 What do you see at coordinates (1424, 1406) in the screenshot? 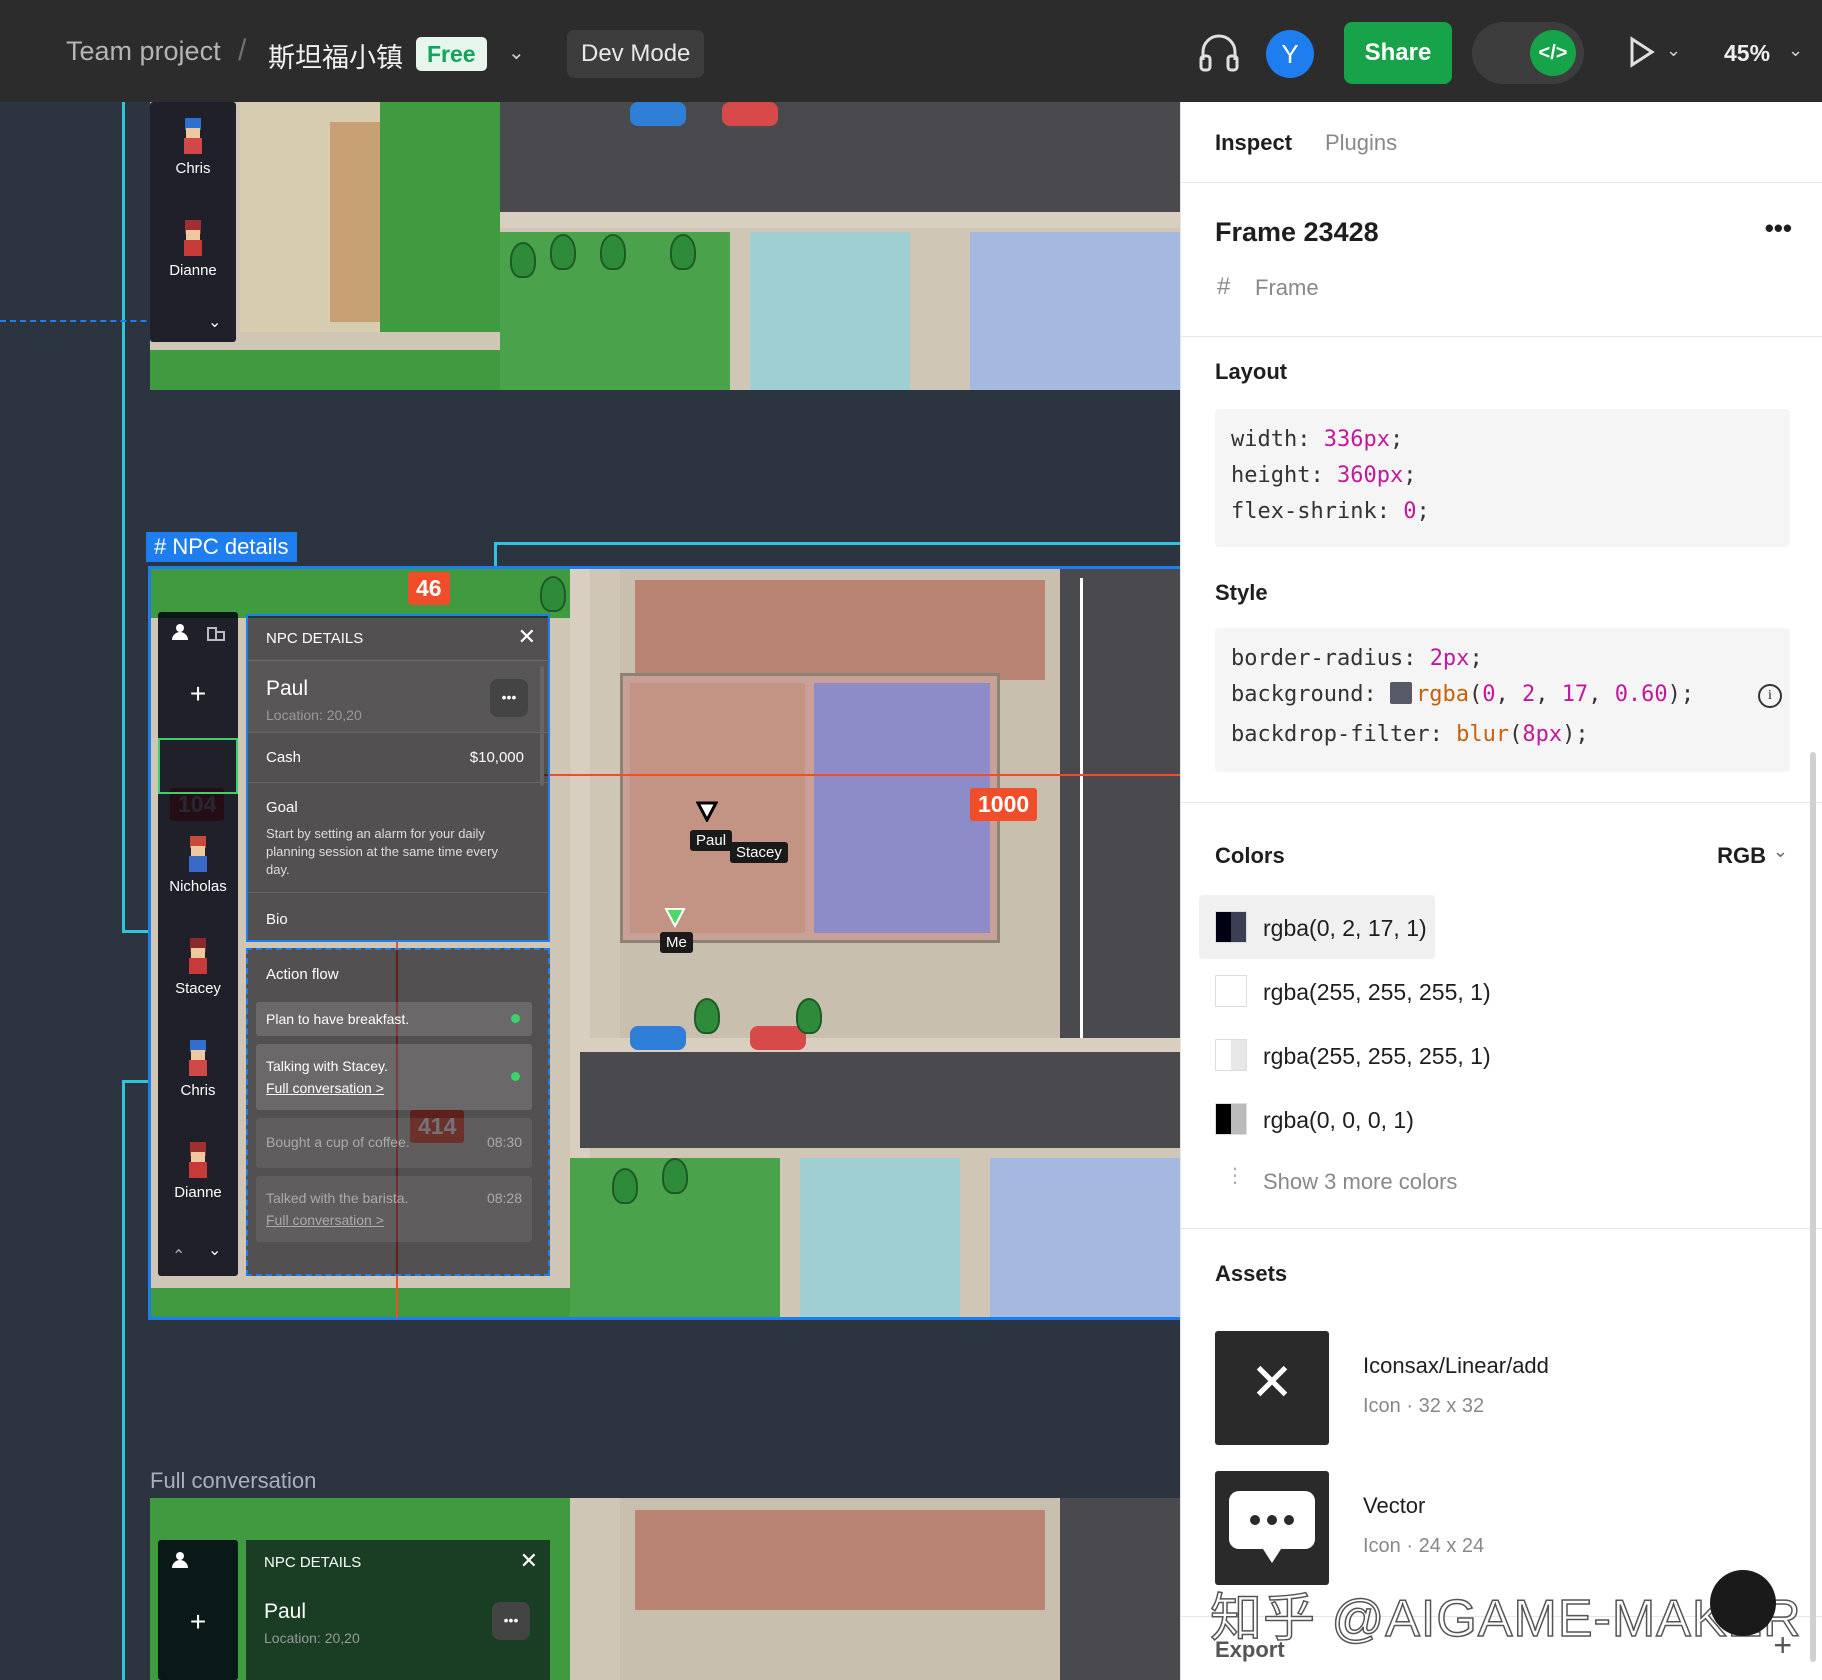
I see `asset-meta: Icon · 32 x 32` at bounding box center [1424, 1406].